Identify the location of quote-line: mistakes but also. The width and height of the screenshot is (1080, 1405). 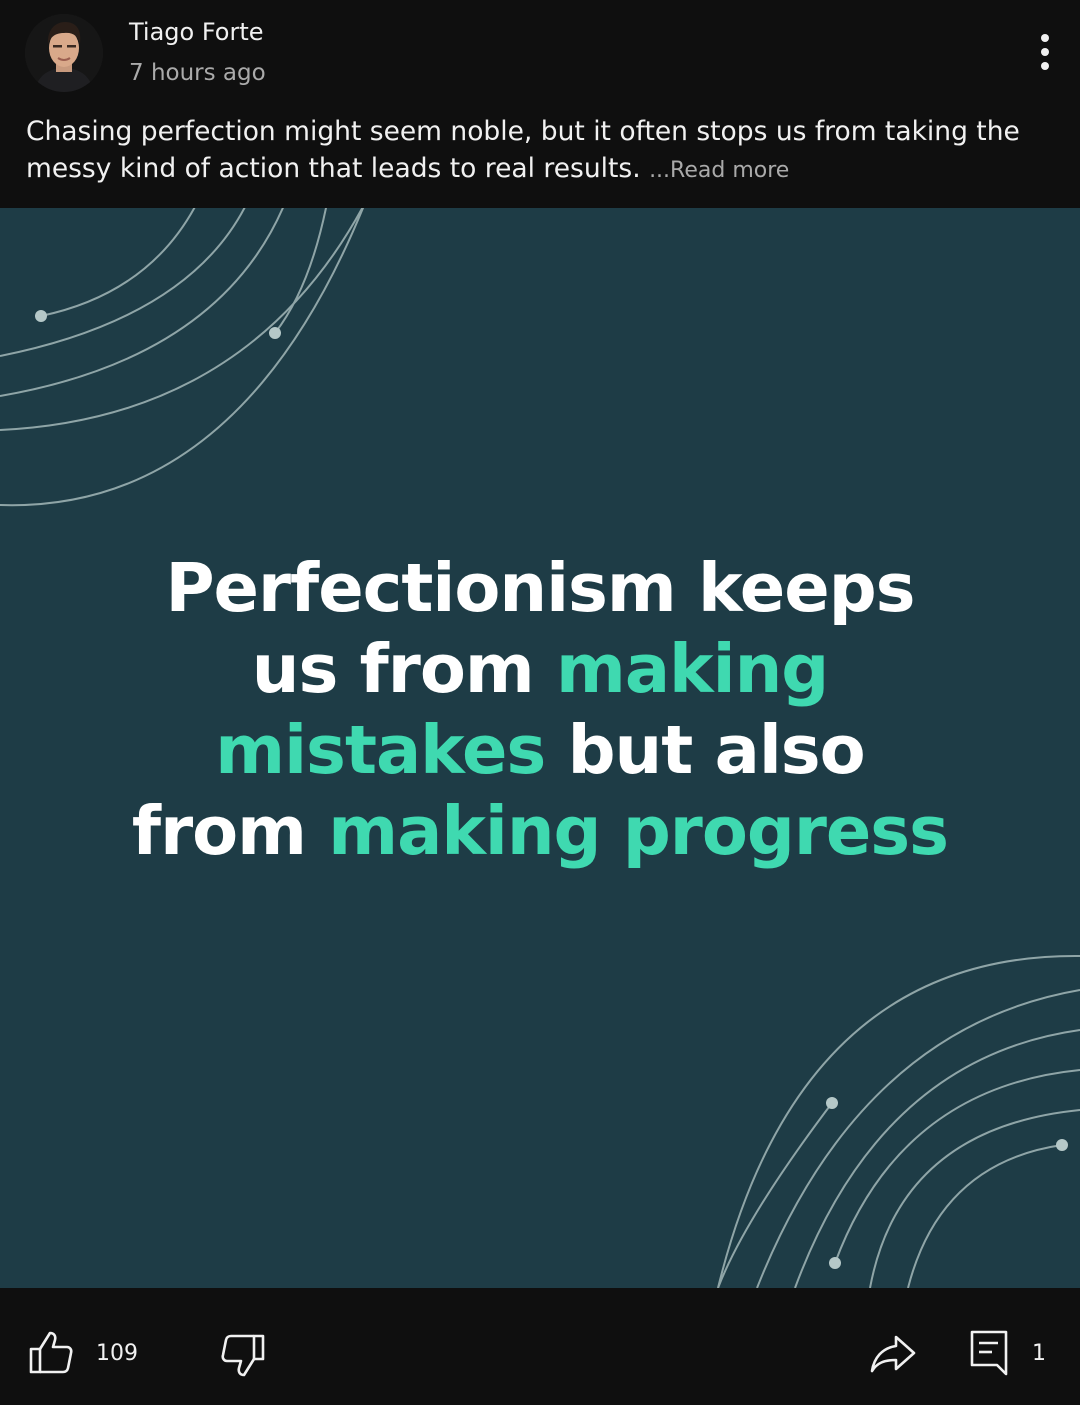
(540, 750).